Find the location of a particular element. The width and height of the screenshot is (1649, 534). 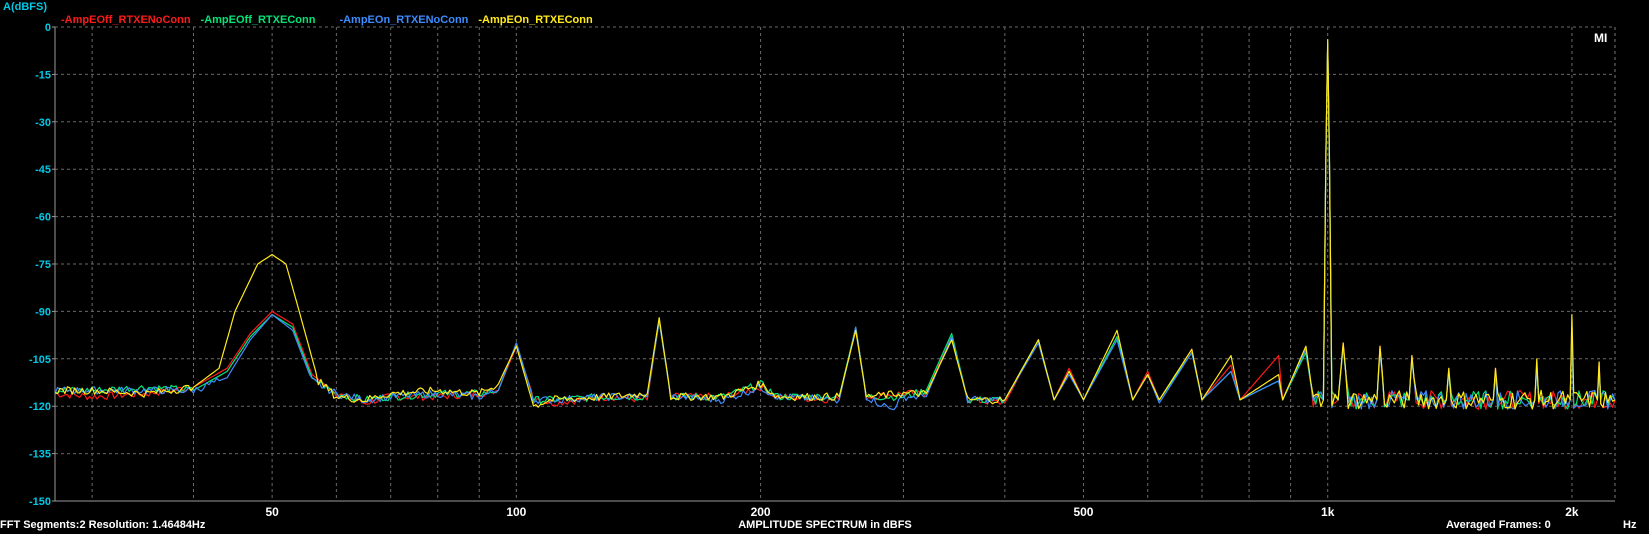

x-axis-unit: Hz is located at coordinates (1630, 525).